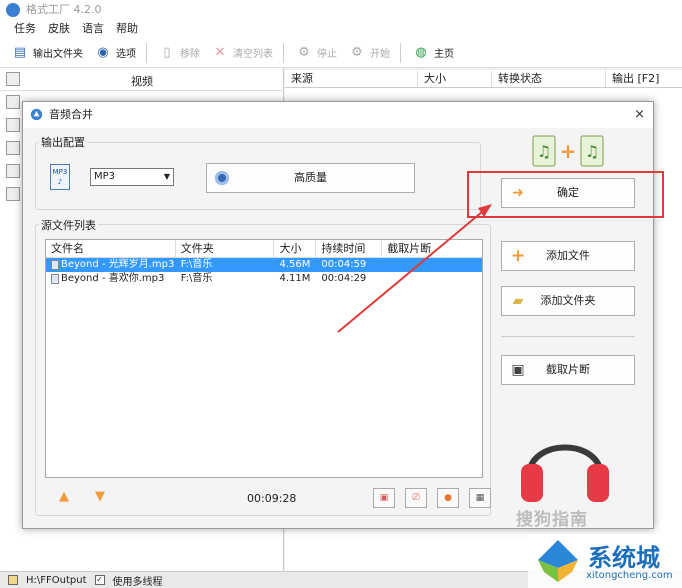  I want to click on clip-button: ▣ 截取片断, so click(568, 370).